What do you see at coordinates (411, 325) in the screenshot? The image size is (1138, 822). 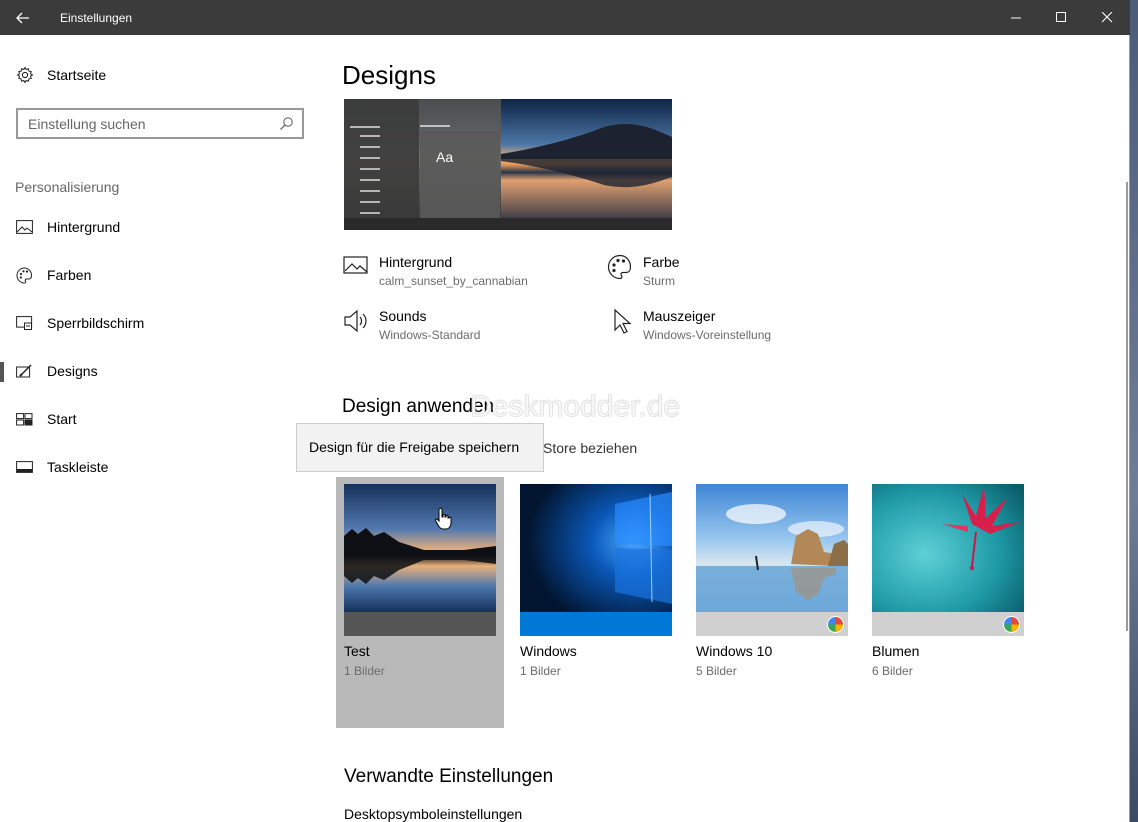 I see `attr-sounds: Sounds Windows-Standard` at bounding box center [411, 325].